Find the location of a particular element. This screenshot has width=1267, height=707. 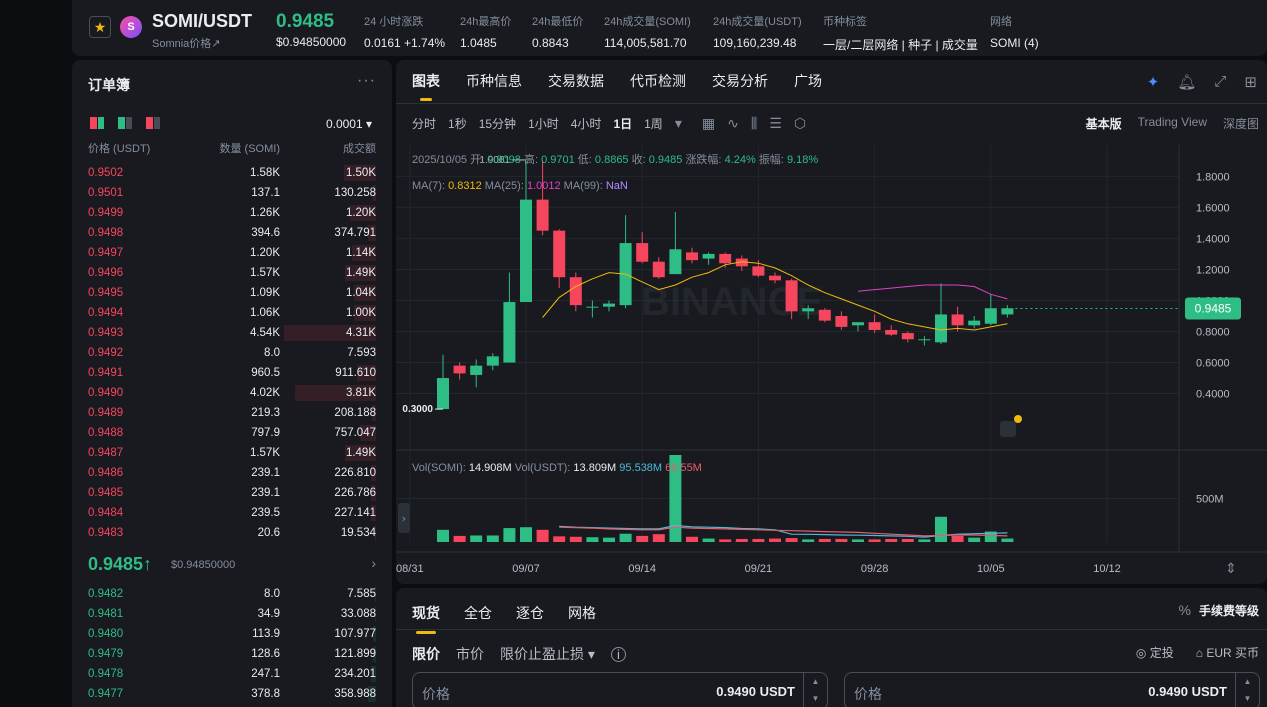

fit-height-icon: ⇕ is located at coordinates (1231, 569).